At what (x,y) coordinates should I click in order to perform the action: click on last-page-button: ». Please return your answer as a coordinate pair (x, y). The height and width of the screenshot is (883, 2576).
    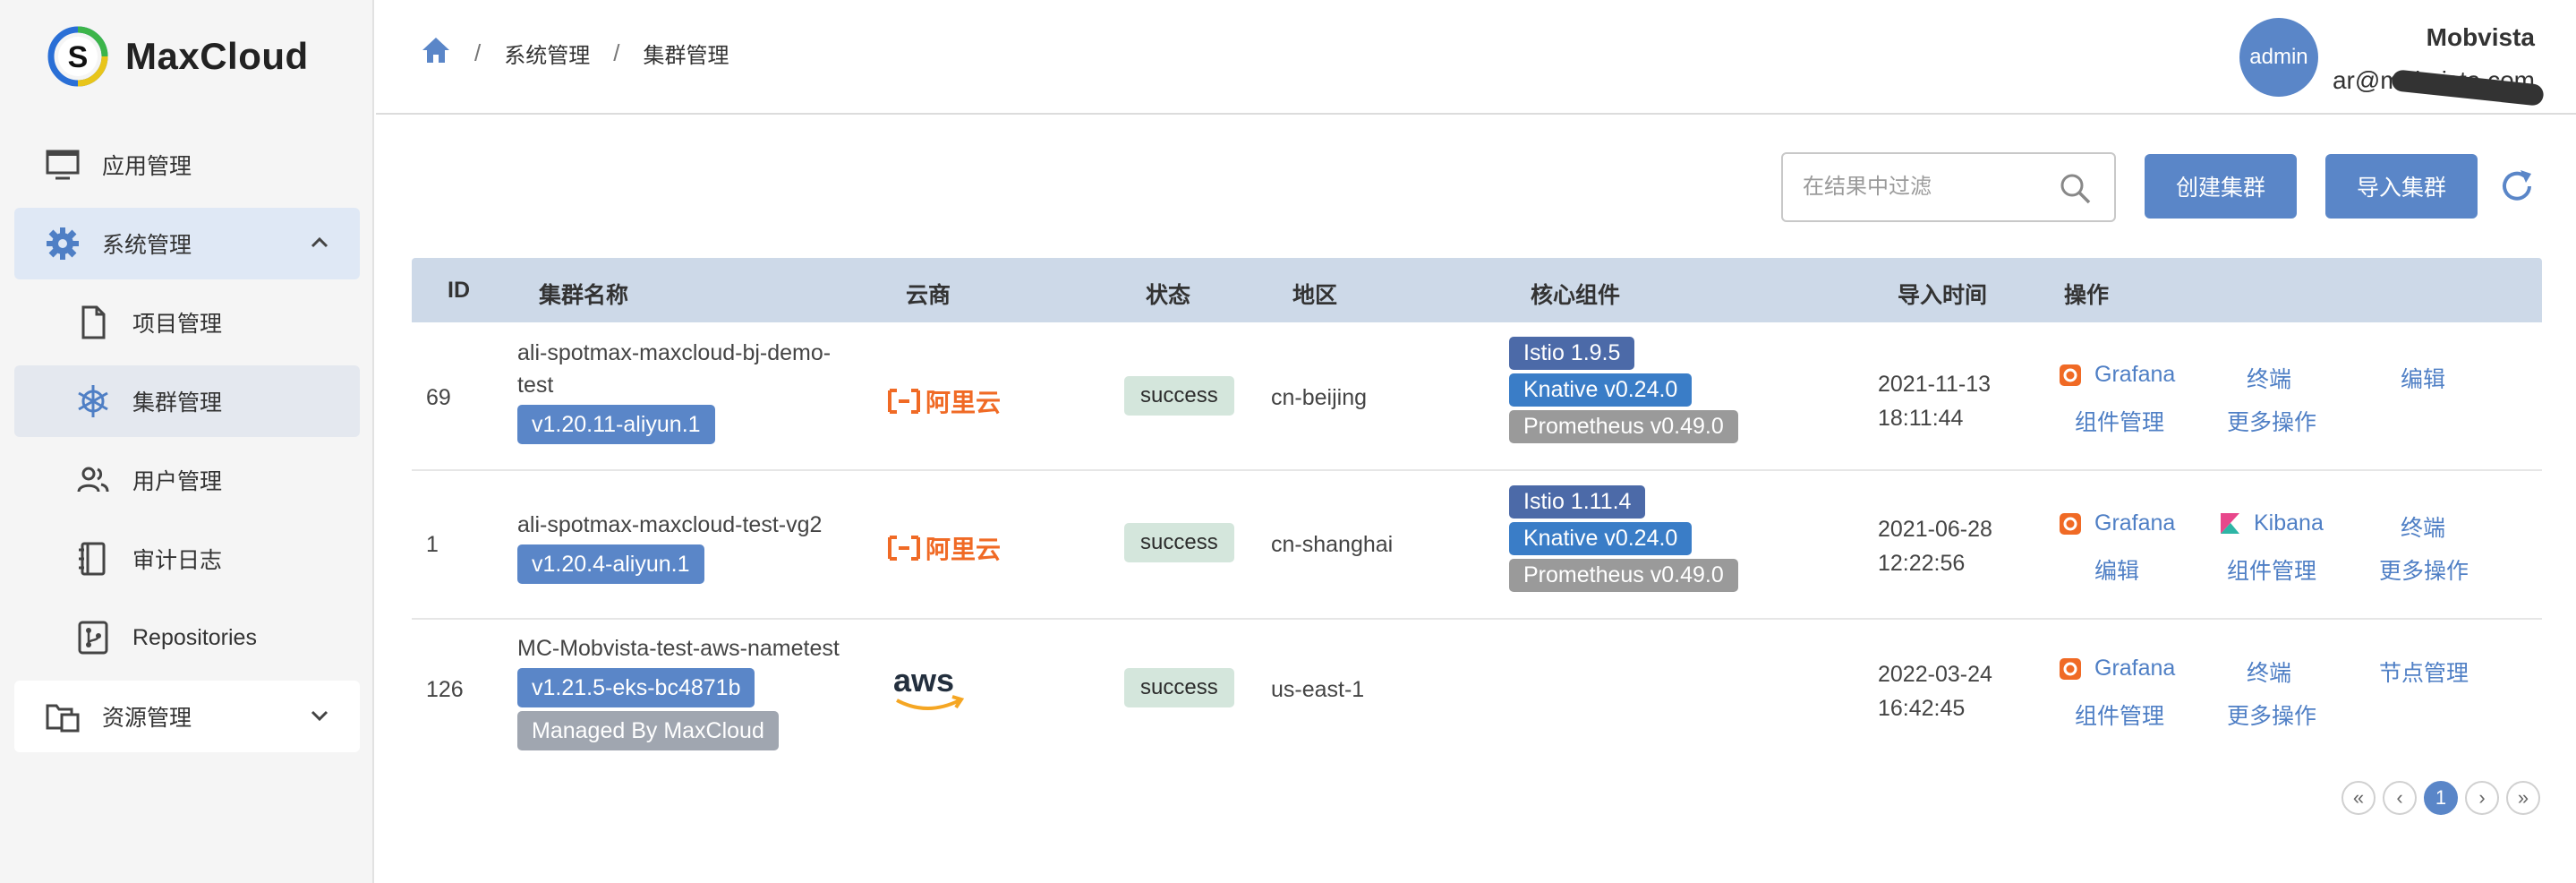
    Looking at the image, I should click on (2523, 798).